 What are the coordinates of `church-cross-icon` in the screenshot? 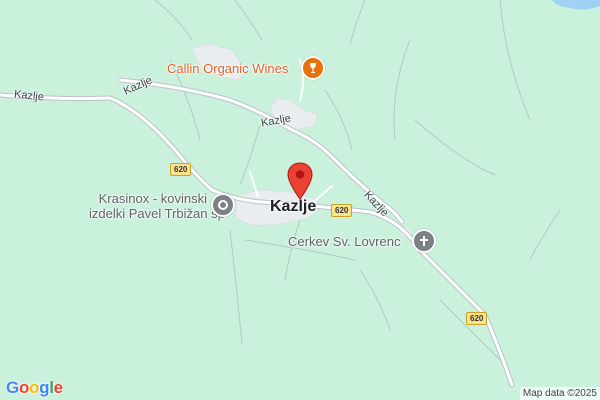 It's located at (424, 241).